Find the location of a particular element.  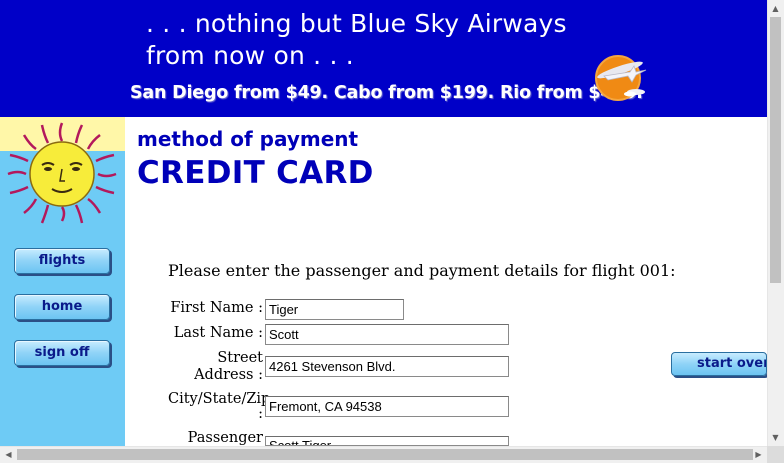

banner-tagline-second: from now on . . . is located at coordinates (250, 55).